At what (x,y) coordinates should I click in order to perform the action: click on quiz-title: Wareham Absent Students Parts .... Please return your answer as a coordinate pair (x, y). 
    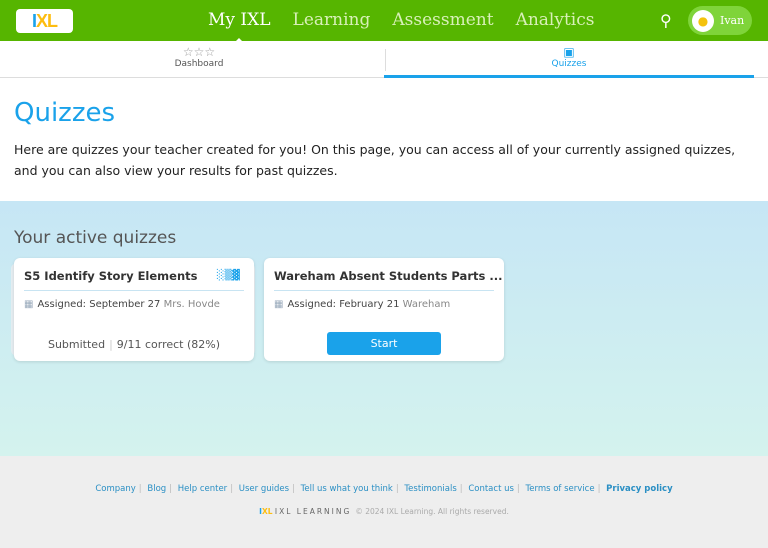
    Looking at the image, I should click on (388, 276).